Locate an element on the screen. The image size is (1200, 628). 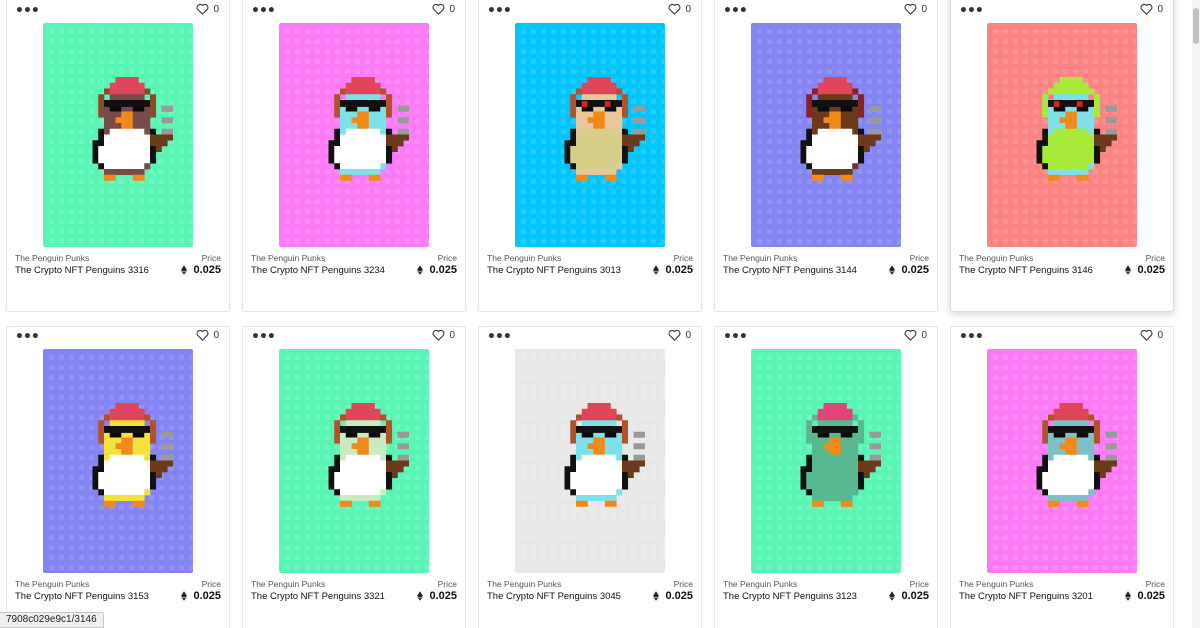
nft-title: The Crypto NFT Penguins 3123 is located at coordinates (790, 596).